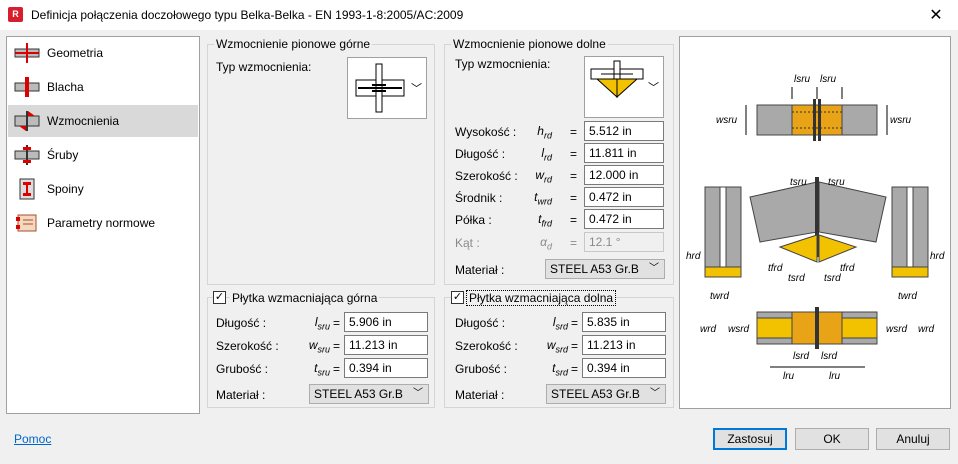 The image size is (958, 464). Describe the element at coordinates (242, 369) in the screenshot. I see `upper-plate-thickness-label: Grubość :` at that location.